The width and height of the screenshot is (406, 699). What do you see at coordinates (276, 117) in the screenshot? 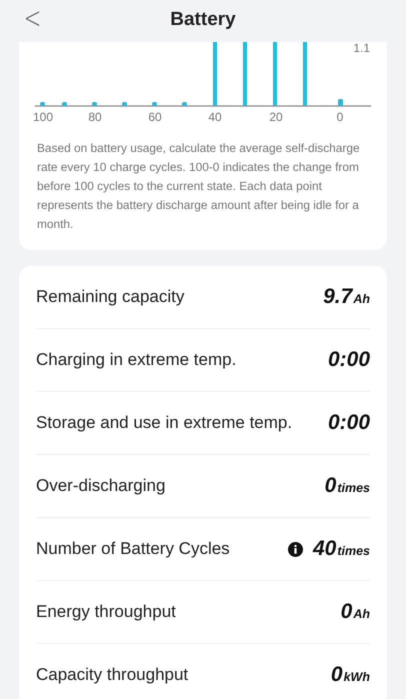
I see `axis-label: 20` at bounding box center [276, 117].